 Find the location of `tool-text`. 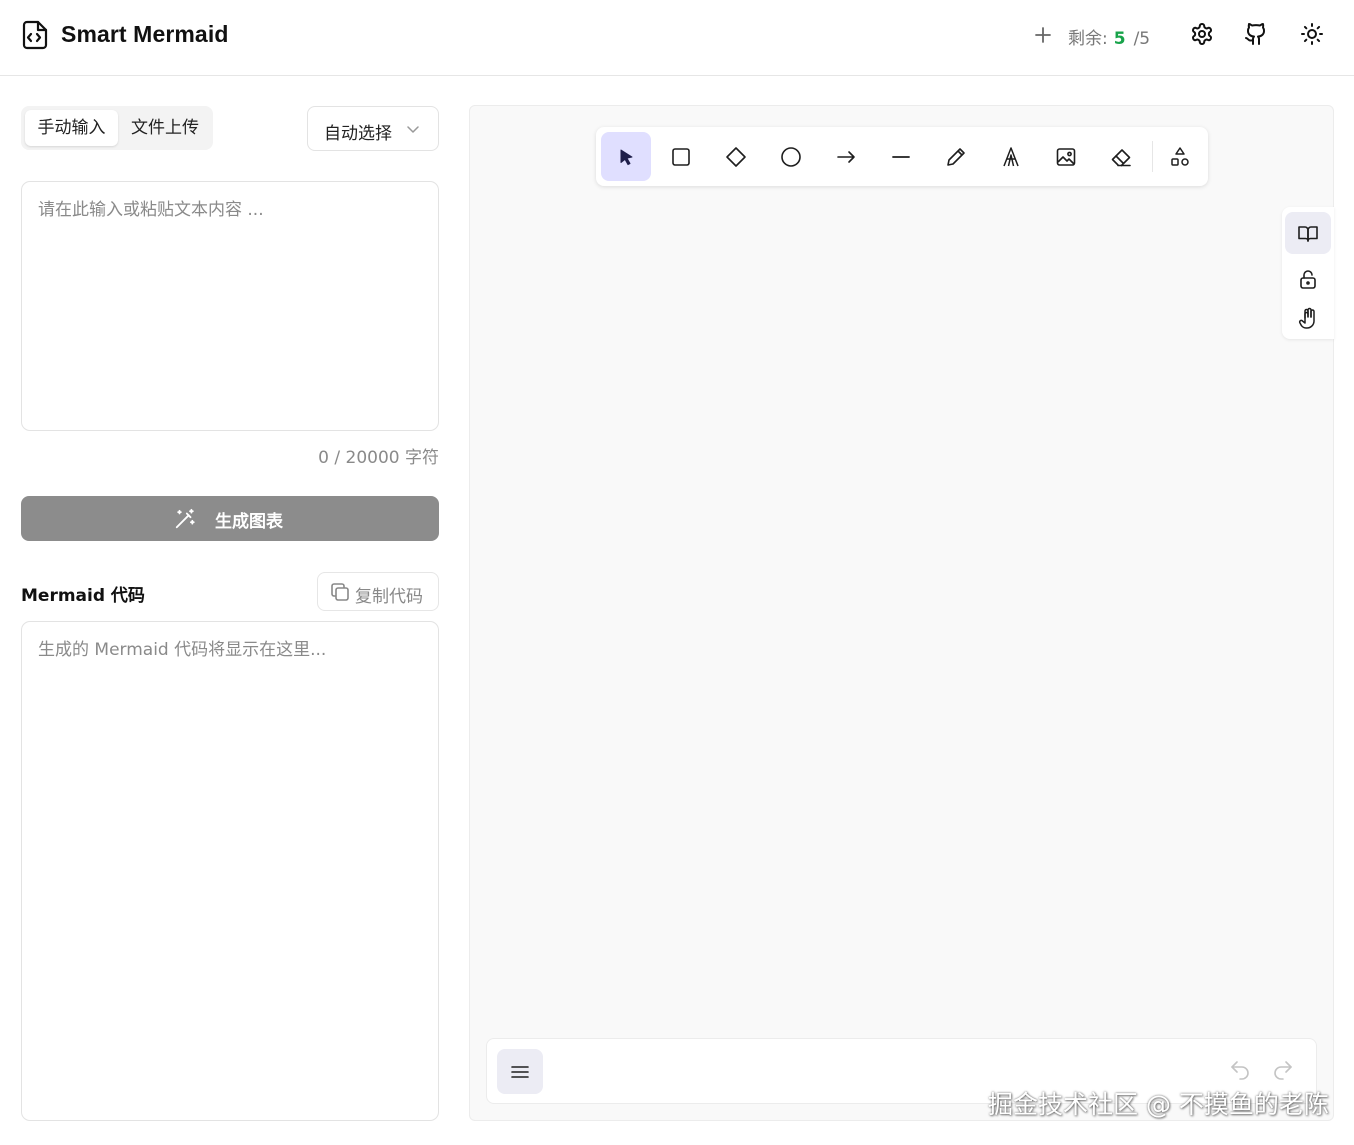

tool-text is located at coordinates (1011, 156).